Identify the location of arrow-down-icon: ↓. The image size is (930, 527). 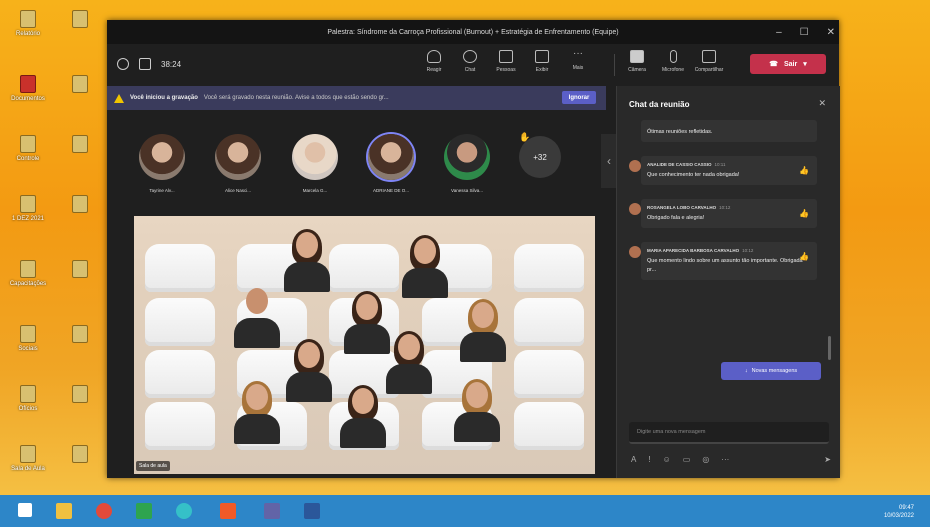
(746, 371).